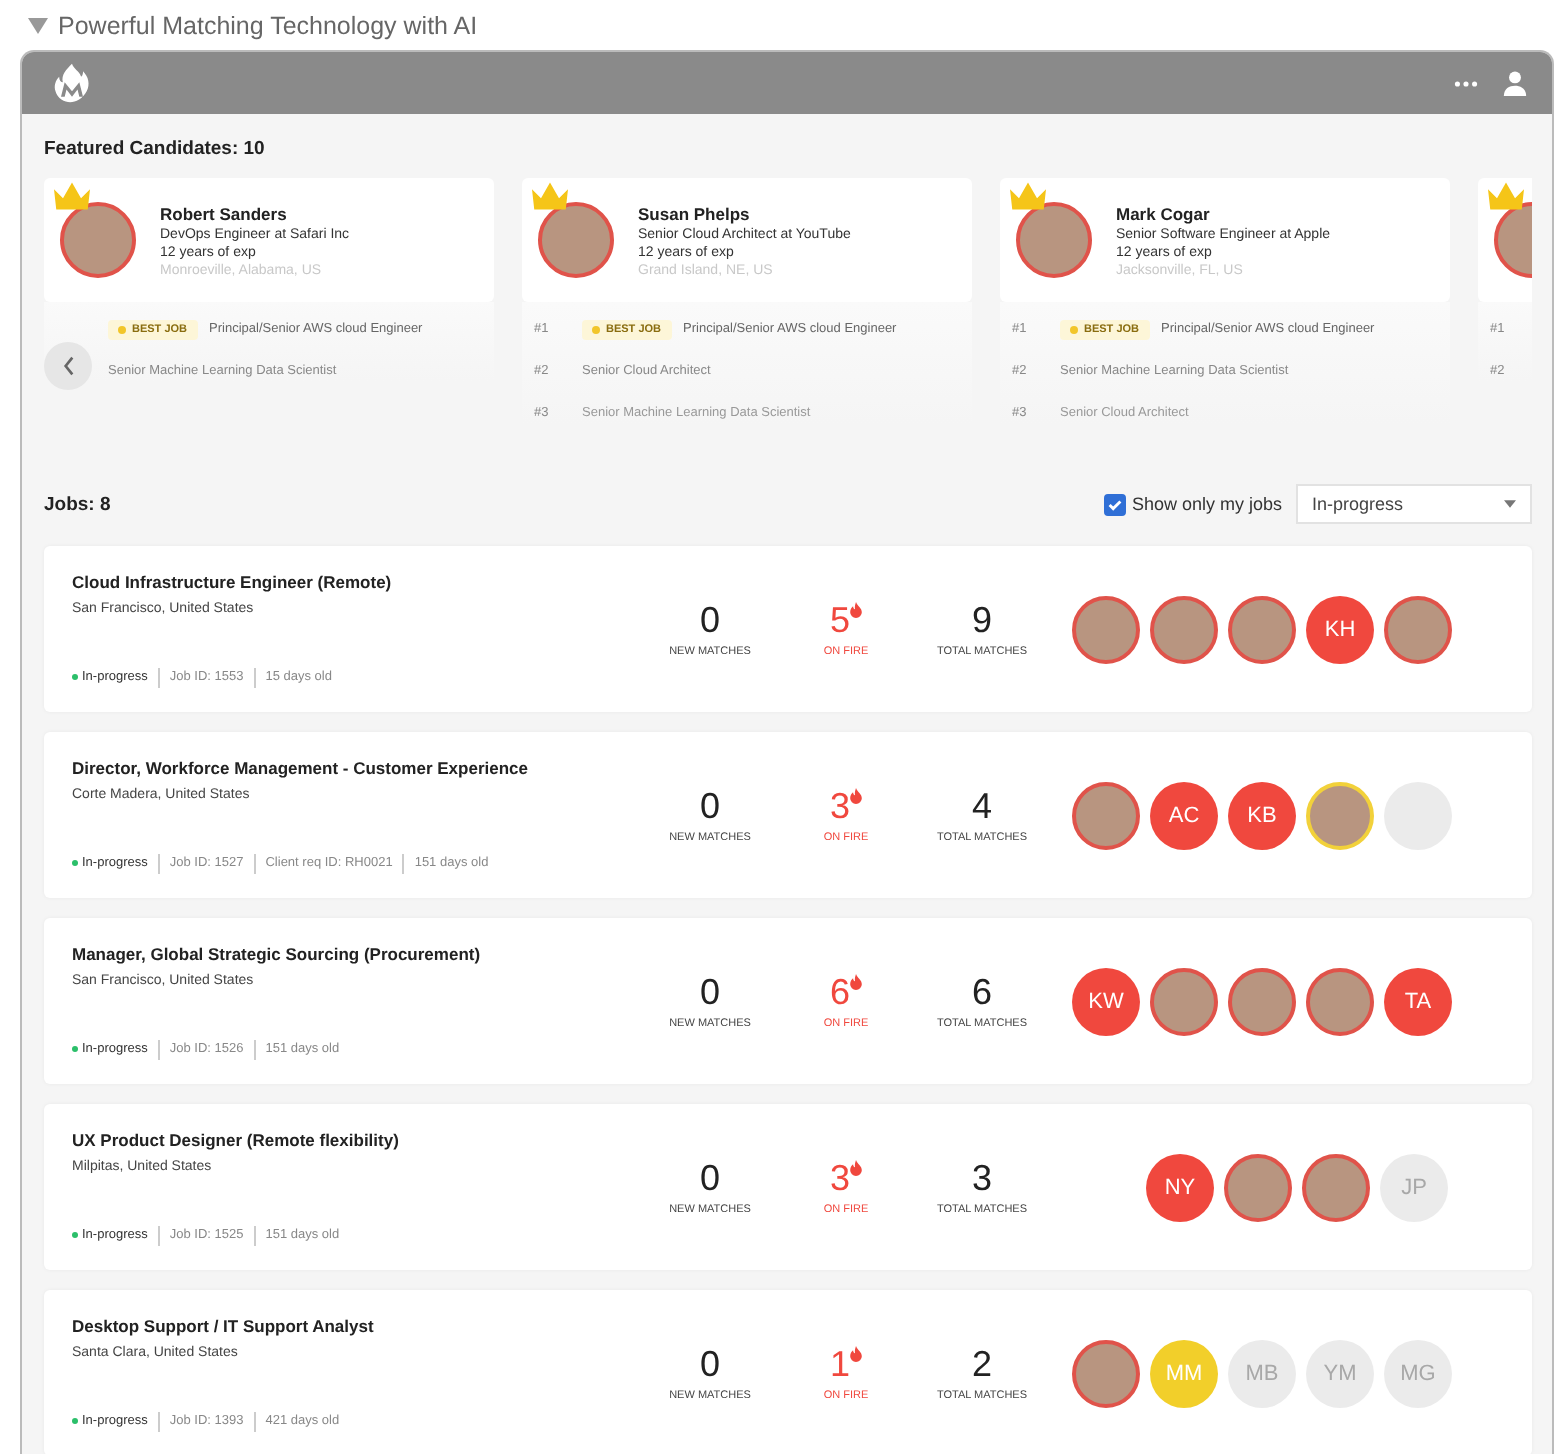 The image size is (1566, 1454). I want to click on collapse-triangle-icon, so click(38, 25).